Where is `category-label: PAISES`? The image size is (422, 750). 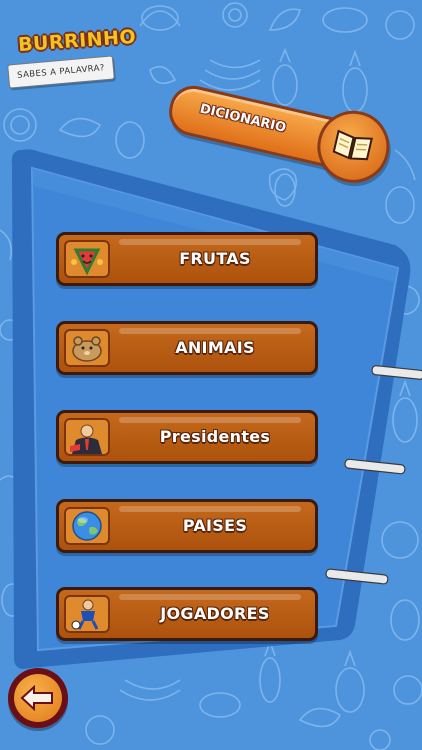 category-label: PAISES is located at coordinates (215, 525).